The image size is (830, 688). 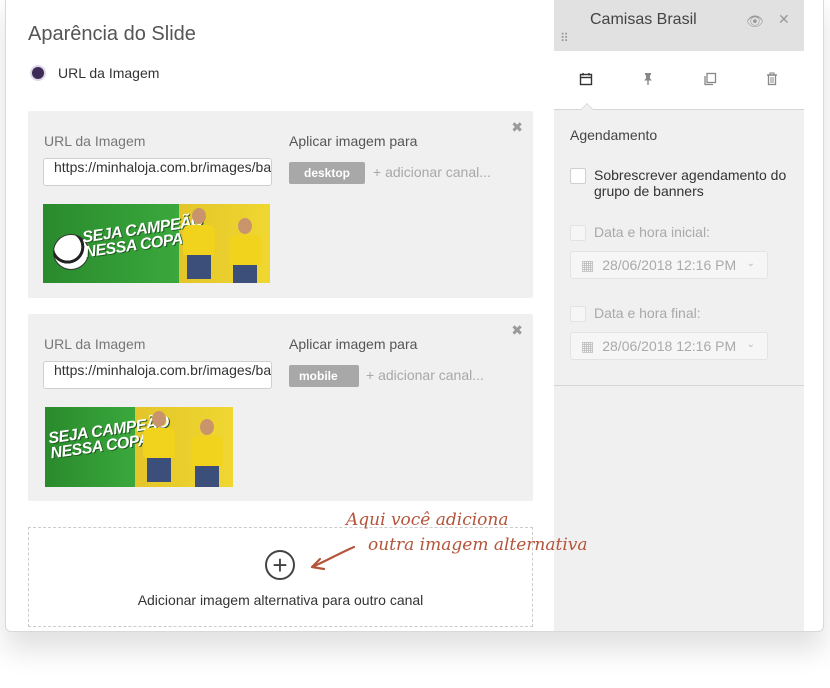 What do you see at coordinates (578, 314) in the screenshot?
I see `end-date-checkbox` at bounding box center [578, 314].